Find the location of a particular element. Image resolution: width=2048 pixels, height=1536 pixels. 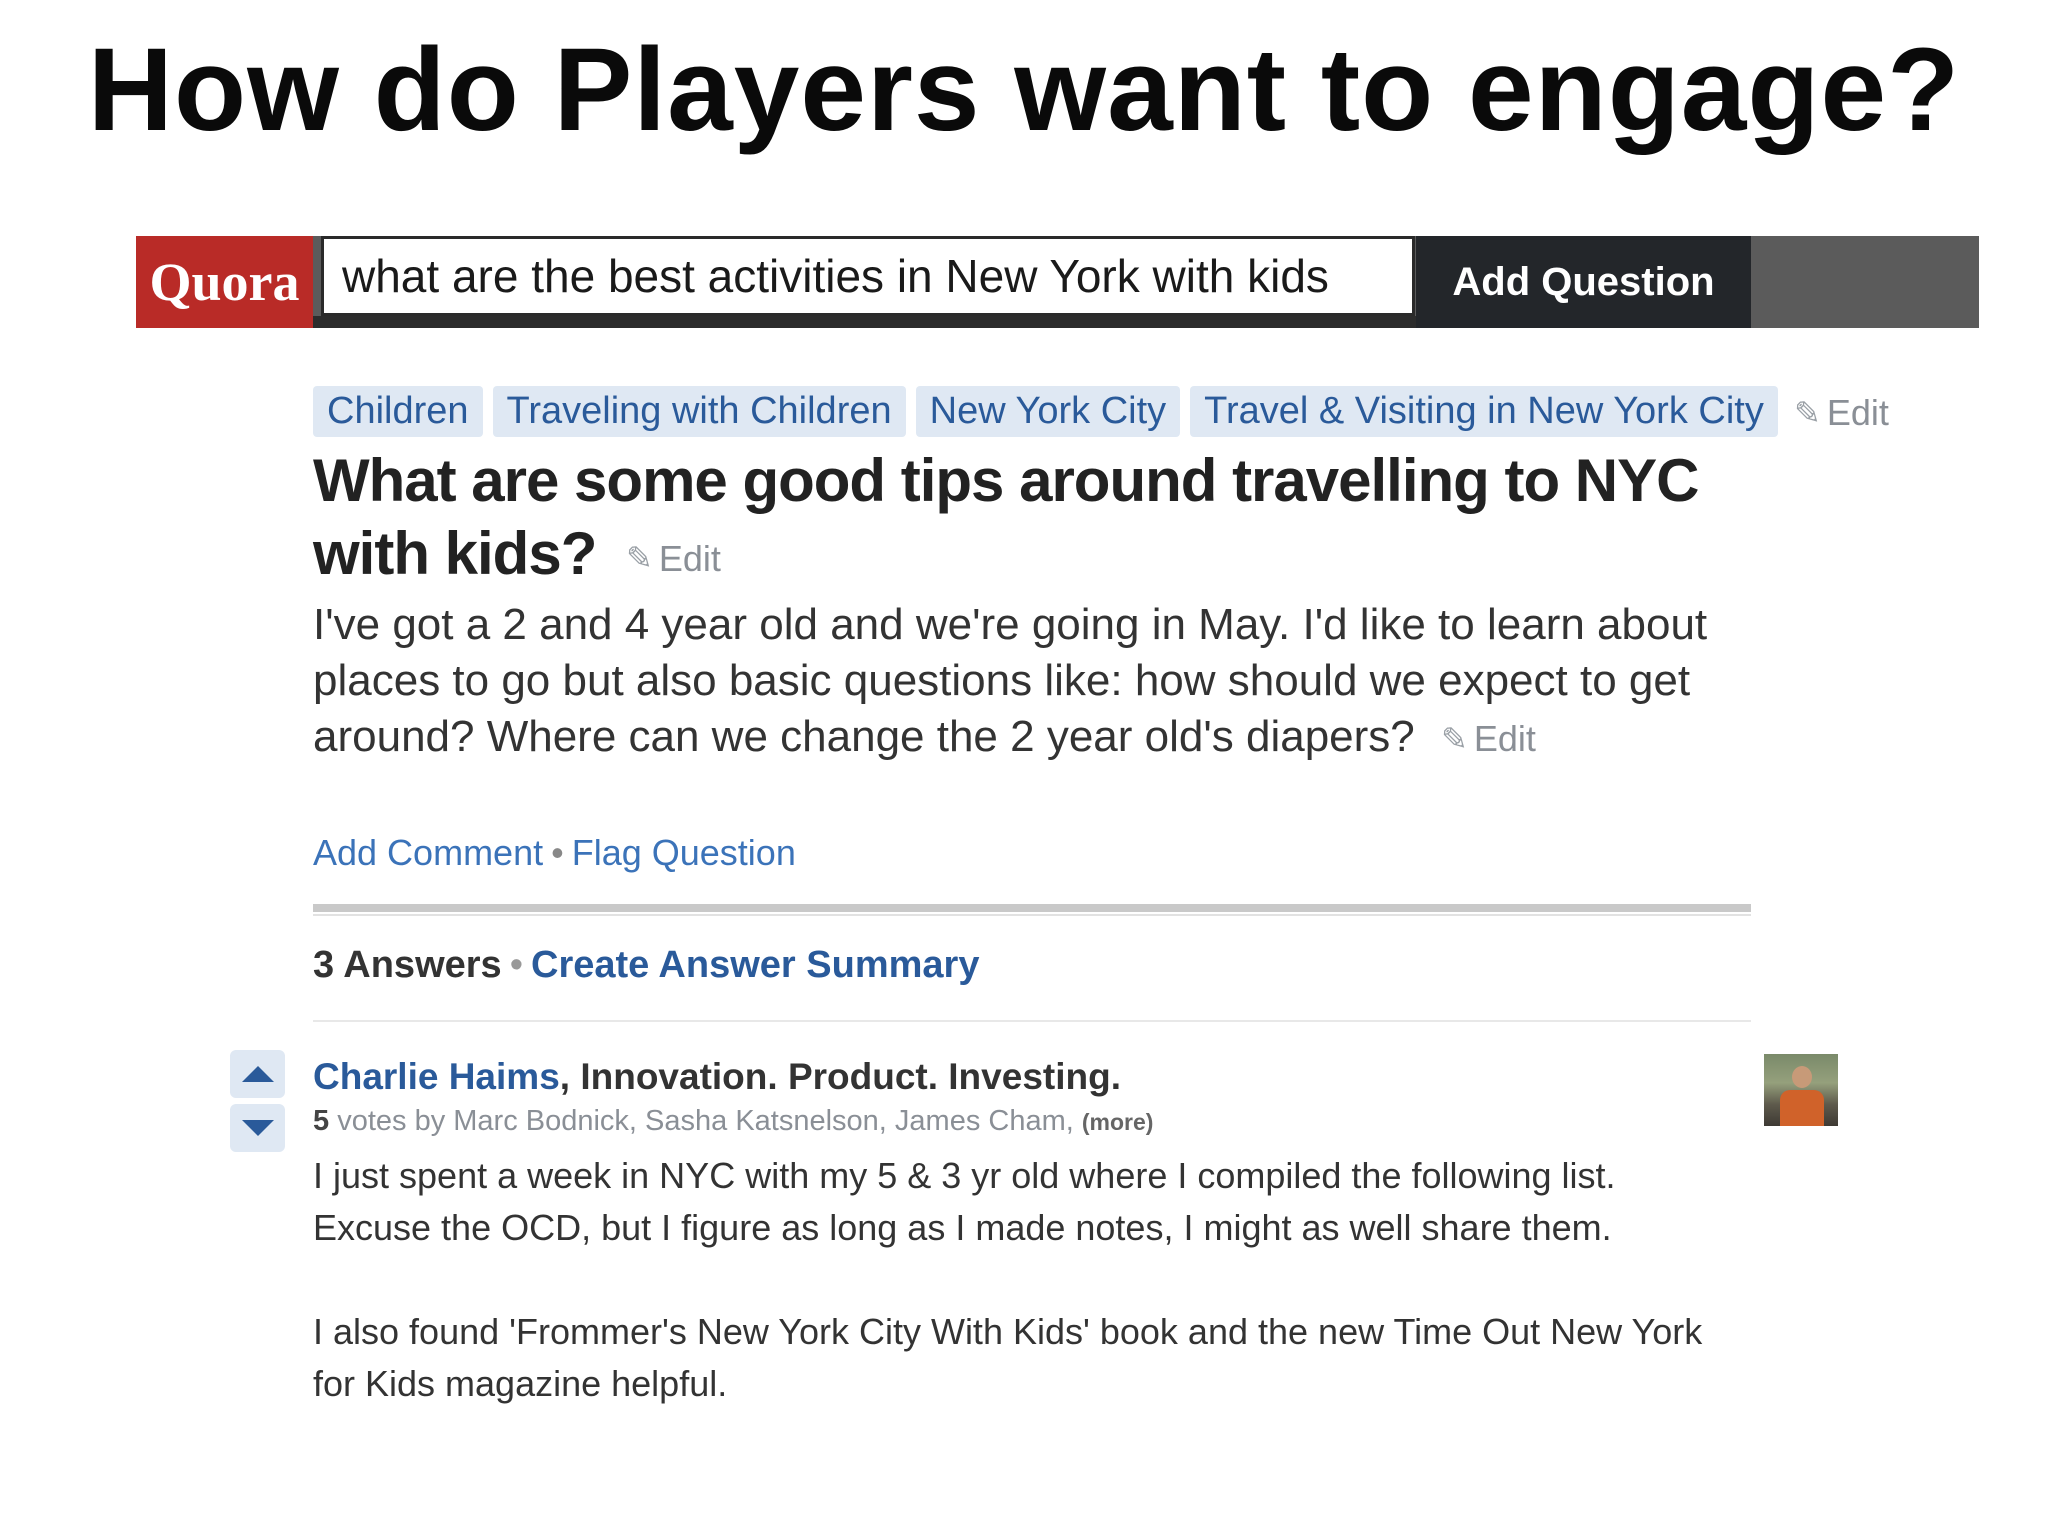

answers-header: 3 Answers • Create Answer Summary is located at coordinates (646, 965).